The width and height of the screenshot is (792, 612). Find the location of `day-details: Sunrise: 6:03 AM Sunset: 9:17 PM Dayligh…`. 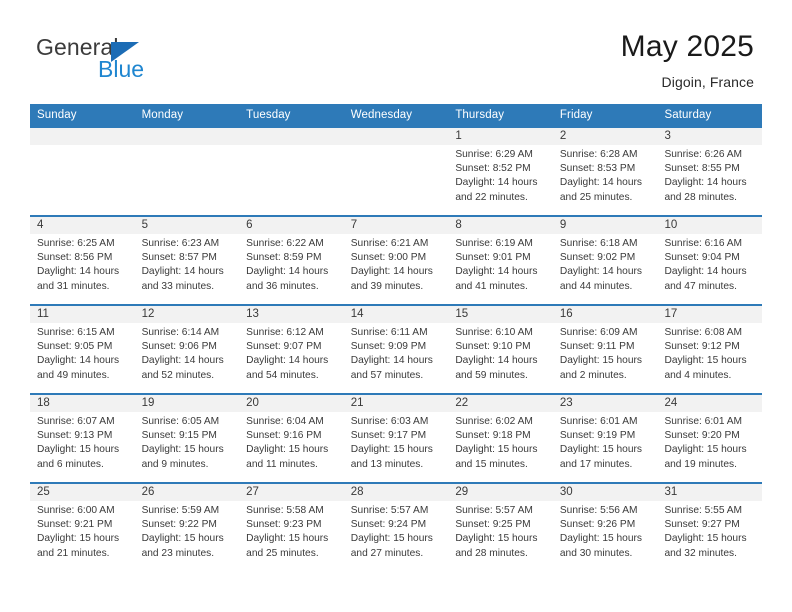

day-details: Sunrise: 6:03 AM Sunset: 9:17 PM Dayligh… is located at coordinates (396, 442).